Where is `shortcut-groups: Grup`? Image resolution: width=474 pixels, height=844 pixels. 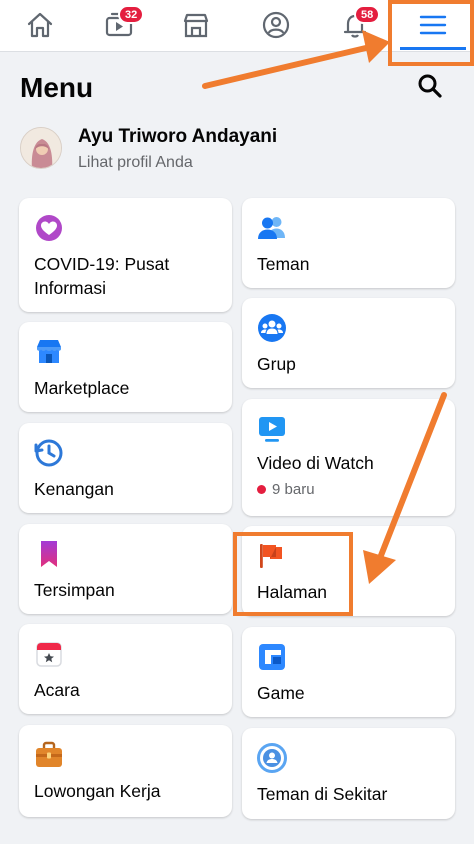 shortcut-groups: Grup is located at coordinates (348, 343).